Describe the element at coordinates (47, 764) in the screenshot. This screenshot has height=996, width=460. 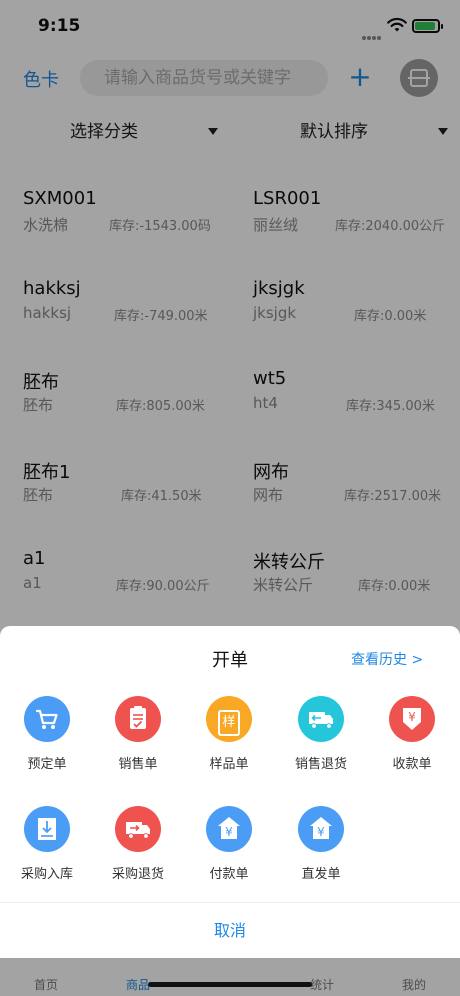
I see `action-label: 预定单` at that location.